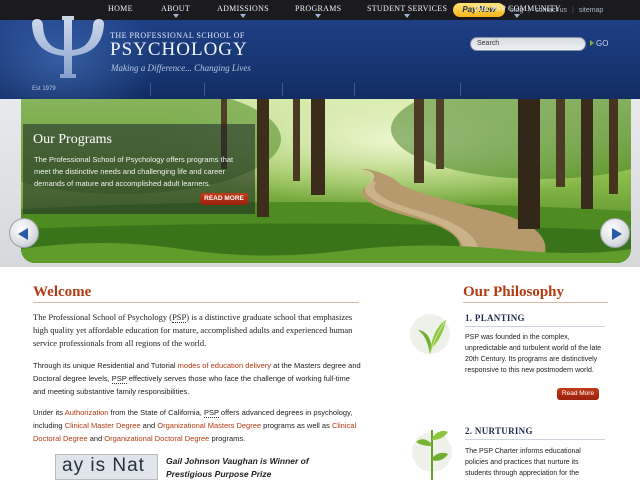 This screenshot has width=640, height=480. I want to click on nav-label: STUDENT SERVICES, so click(407, 8).